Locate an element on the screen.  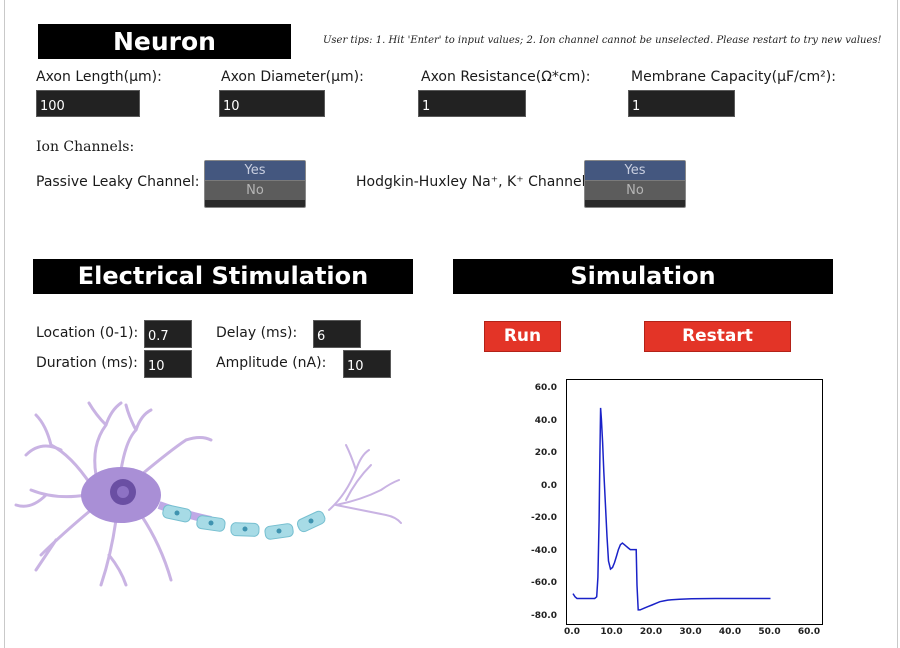
y-tick-label: -40.0 is located at coordinates (544, 550).